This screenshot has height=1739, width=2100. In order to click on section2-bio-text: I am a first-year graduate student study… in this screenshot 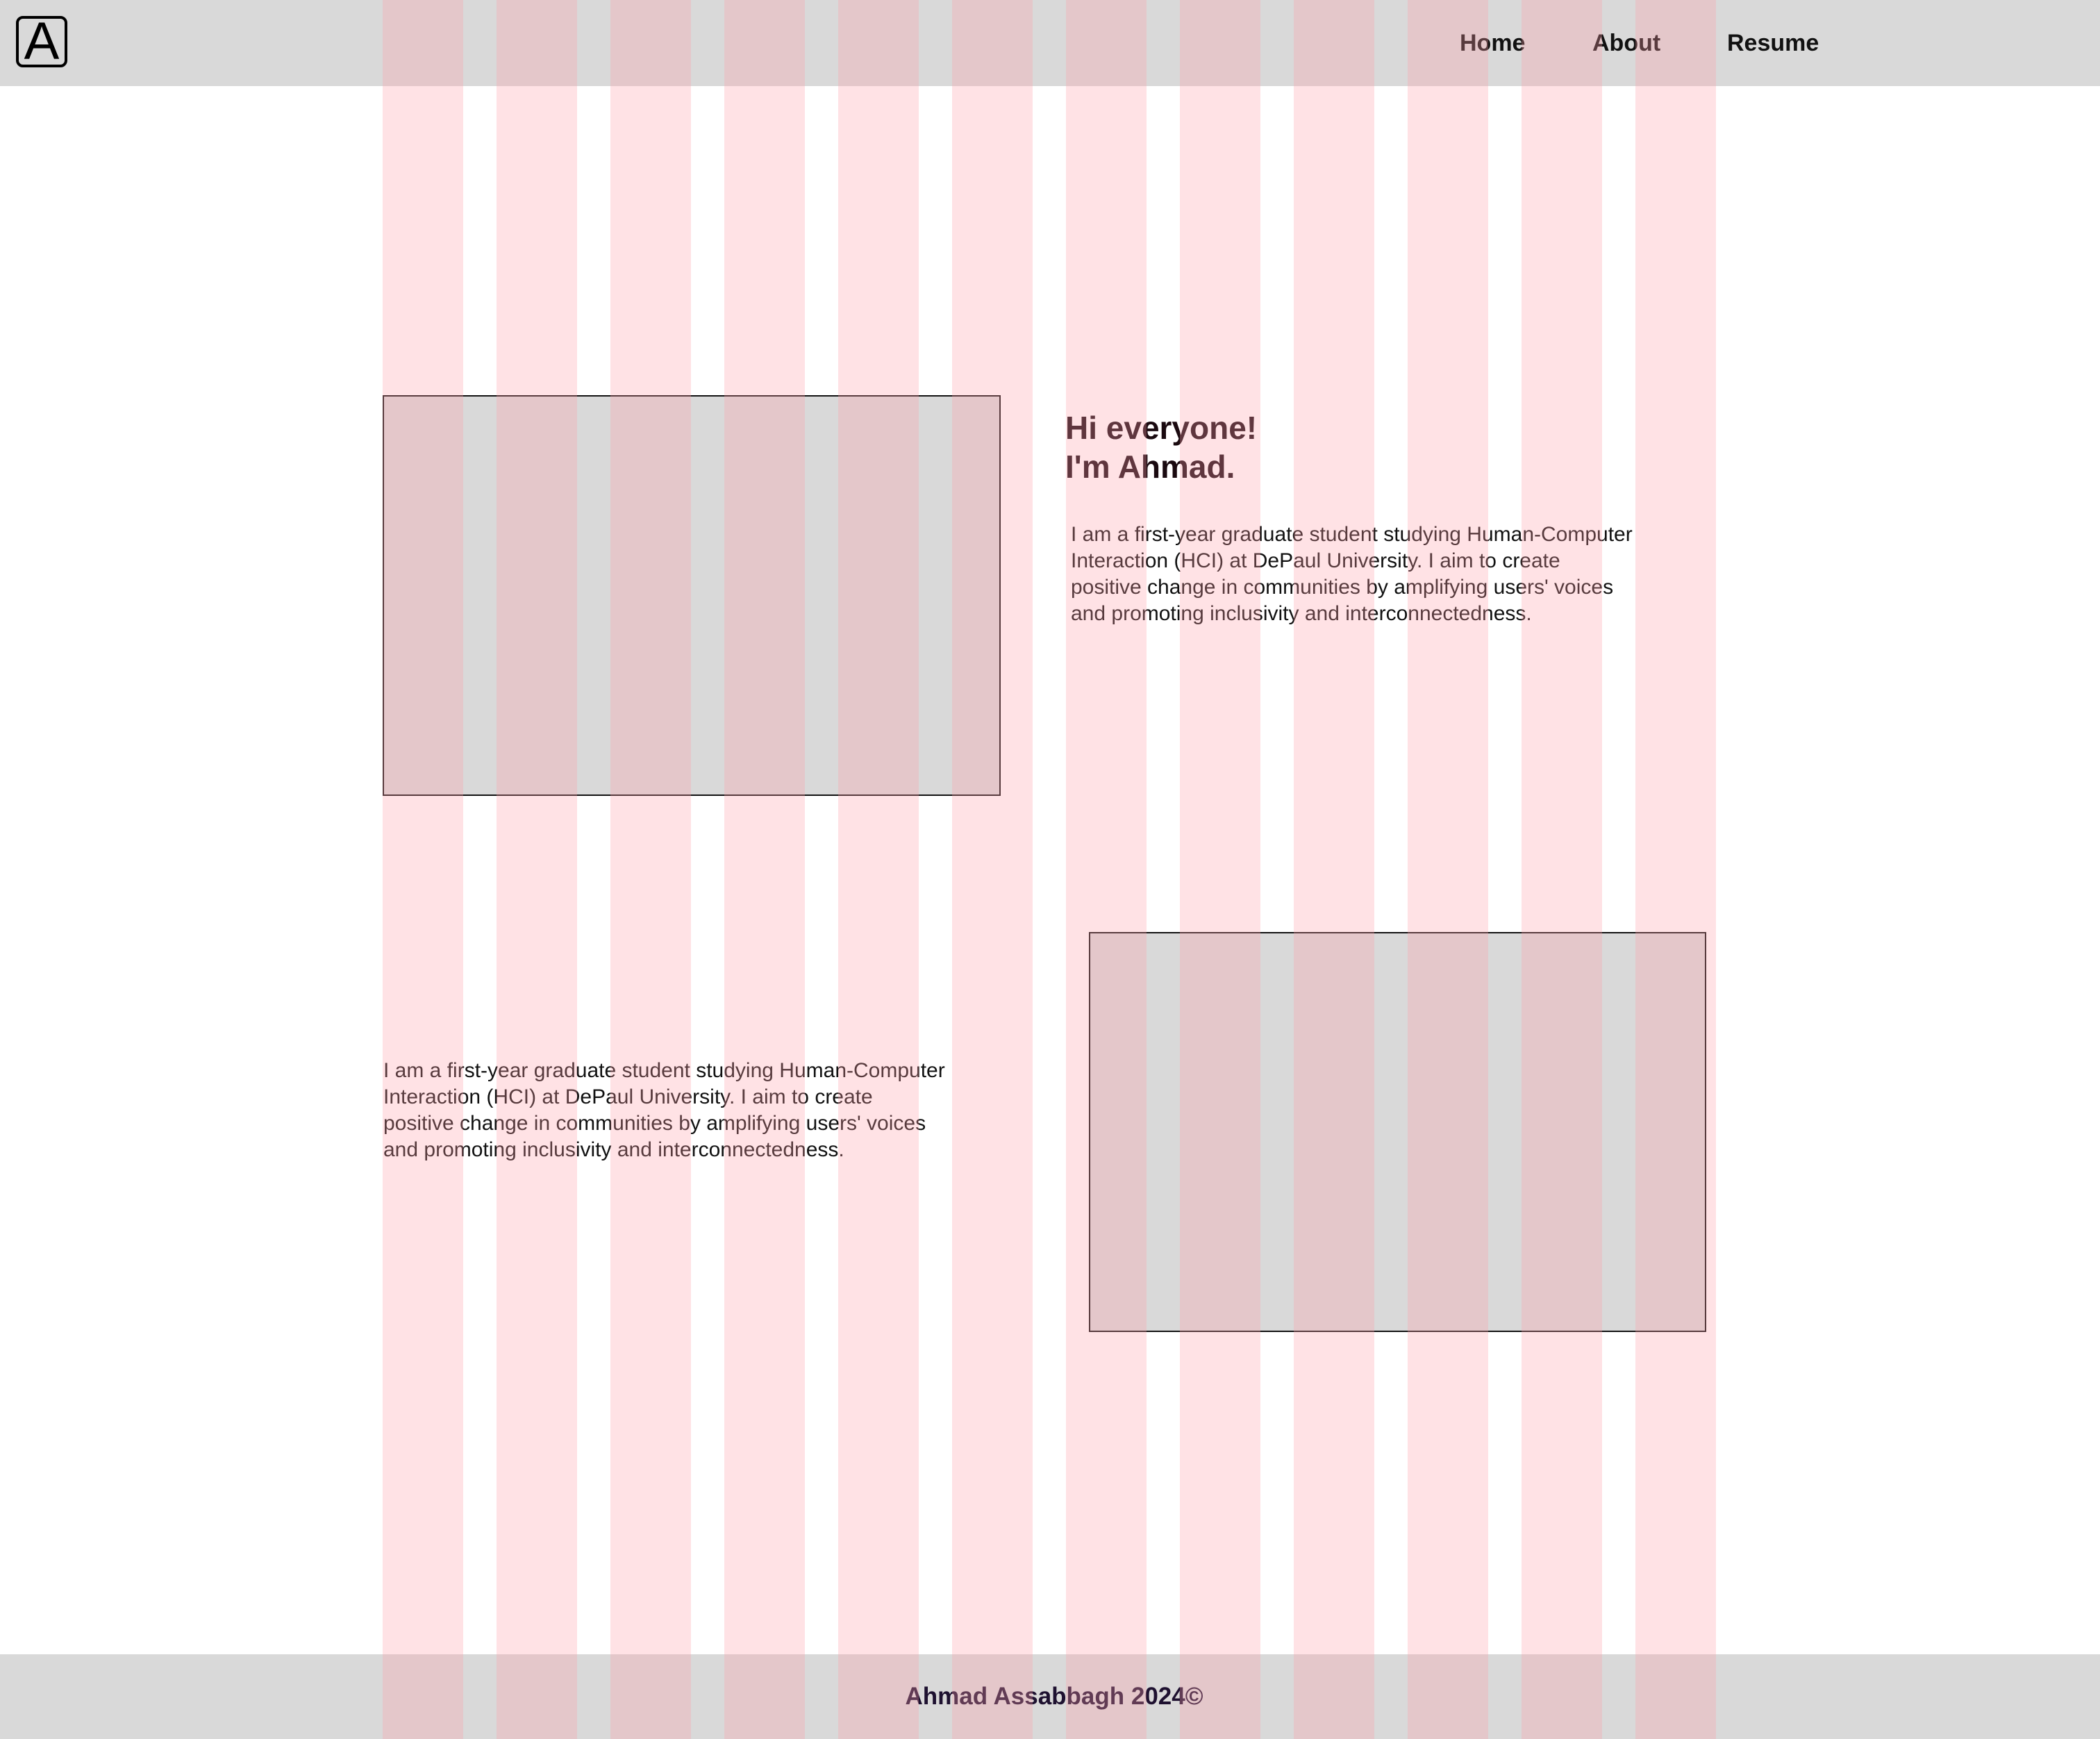, I will do `click(664, 1110)`.